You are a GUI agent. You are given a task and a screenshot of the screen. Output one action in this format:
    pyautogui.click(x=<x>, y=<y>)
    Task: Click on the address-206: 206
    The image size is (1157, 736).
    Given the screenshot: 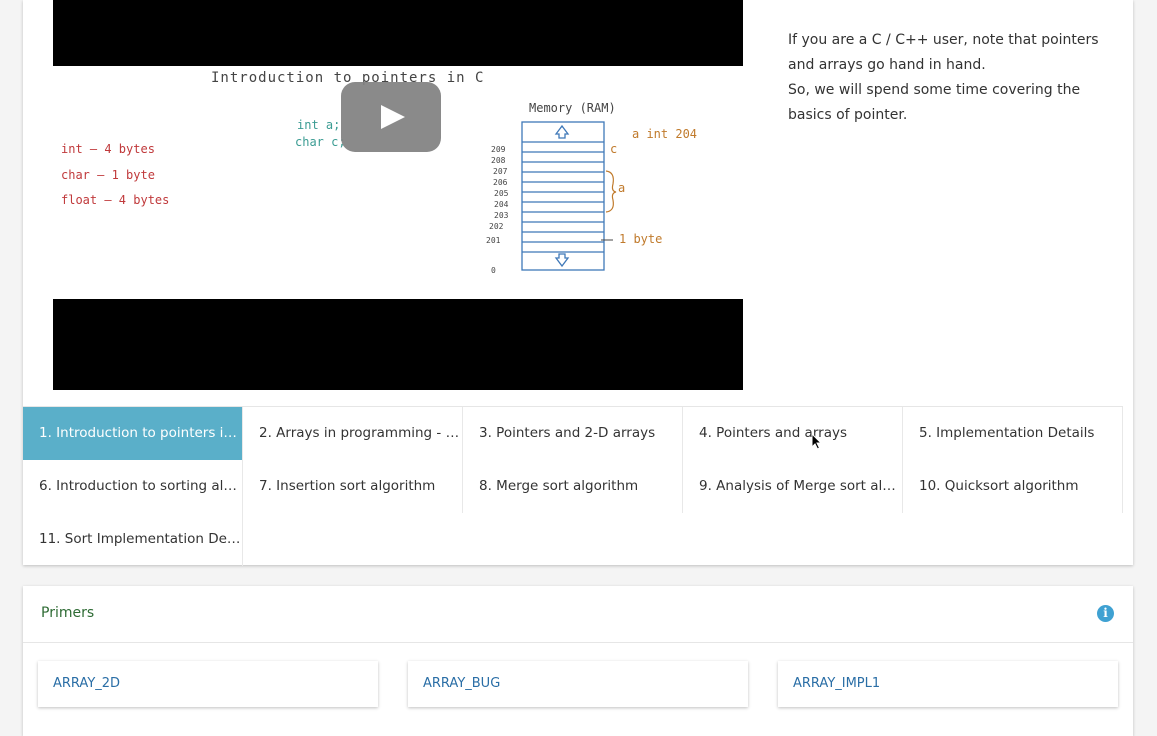 What is the action you would take?
    pyautogui.click(x=500, y=182)
    